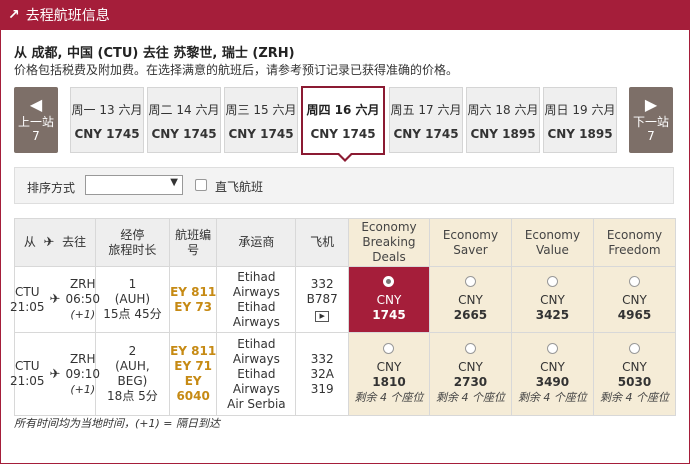 Image resolution: width=690 pixels, height=464 pixels. Describe the element at coordinates (107, 110) in the screenshot. I see `date-tab-date: 周一 13 六月` at that location.